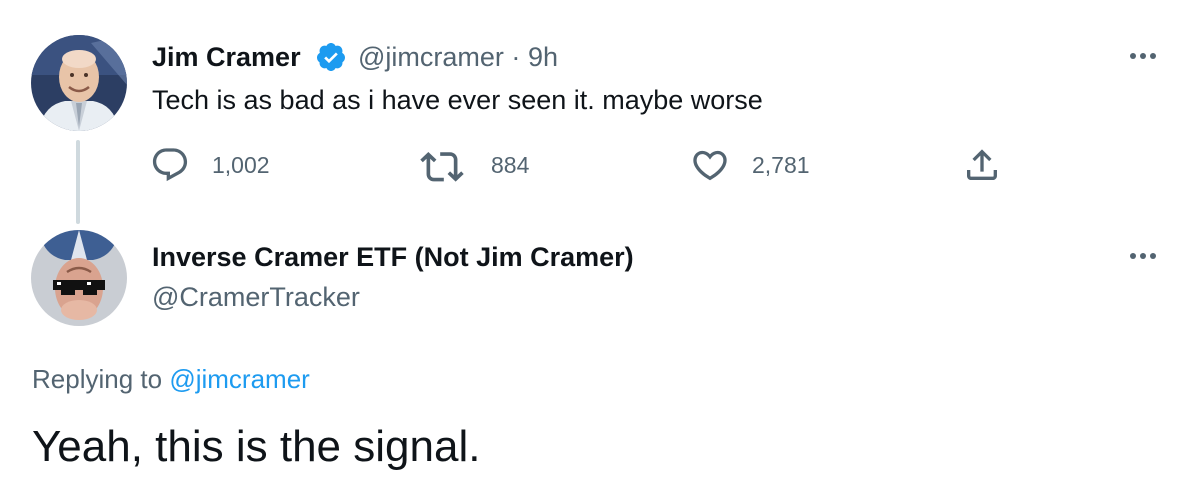 This screenshot has width=1186, height=496. I want to click on heart-icon, so click(710, 165).